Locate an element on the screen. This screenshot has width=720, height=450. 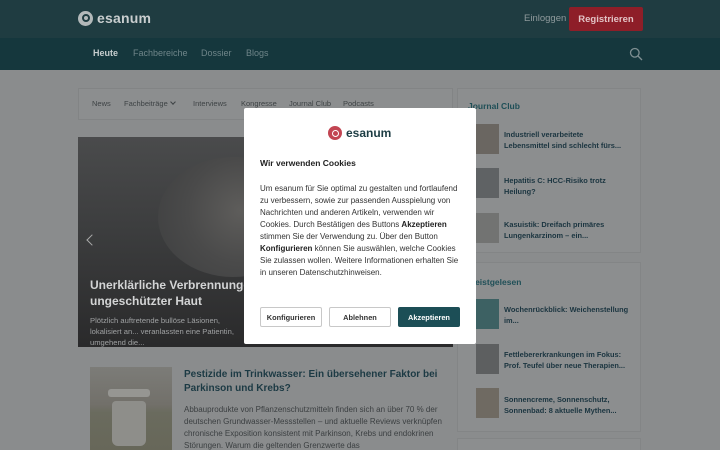
subnav-item-news: News is located at coordinates (101, 103).